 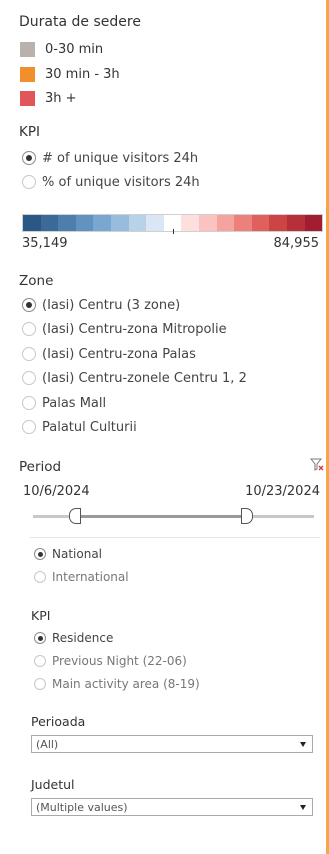 I want to click on radio-label: Main activity area (8-19), so click(x=126, y=684).